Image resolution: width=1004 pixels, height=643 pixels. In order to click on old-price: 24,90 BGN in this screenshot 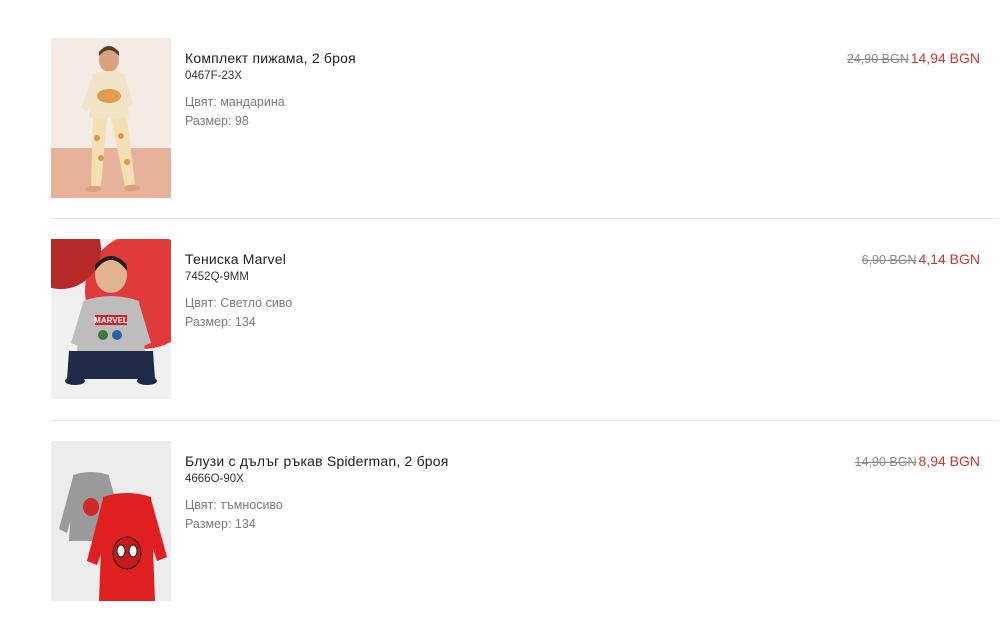, I will do `click(877, 59)`.